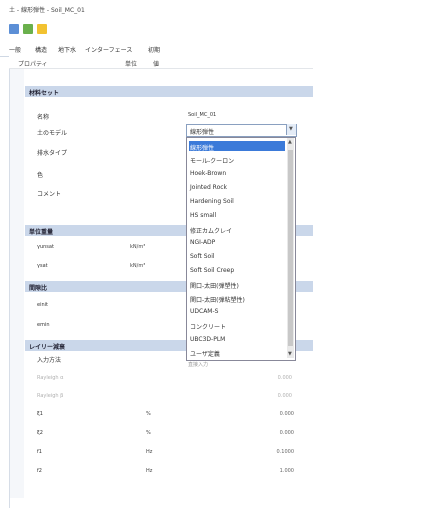 This screenshot has width=431, height=508. Describe the element at coordinates (156, 64) in the screenshot. I see `header-value: 値` at that location.